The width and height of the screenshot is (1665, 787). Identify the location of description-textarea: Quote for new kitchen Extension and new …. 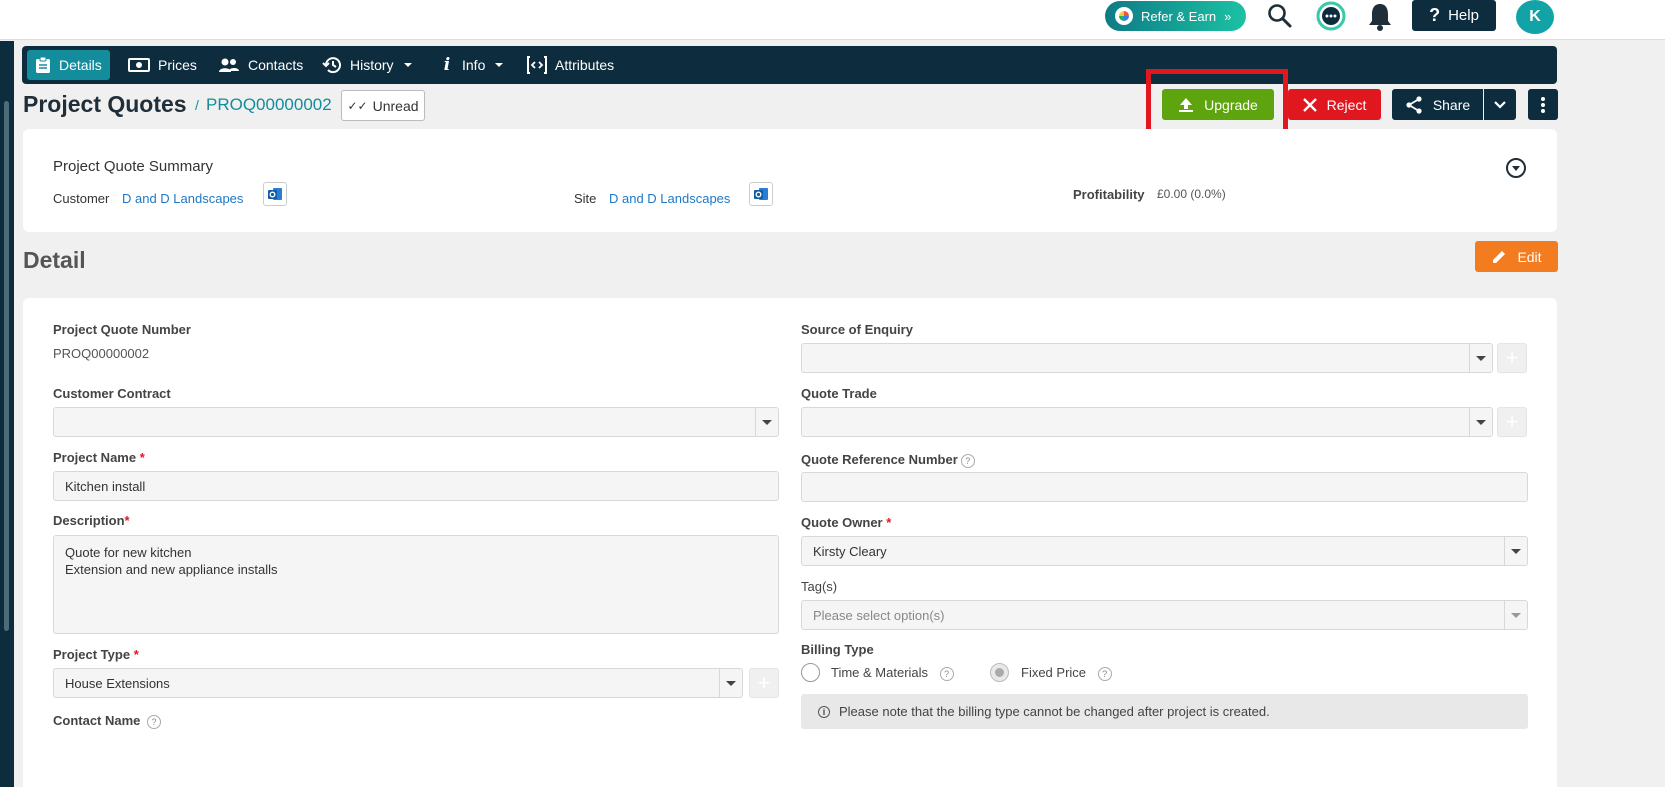
(416, 584).